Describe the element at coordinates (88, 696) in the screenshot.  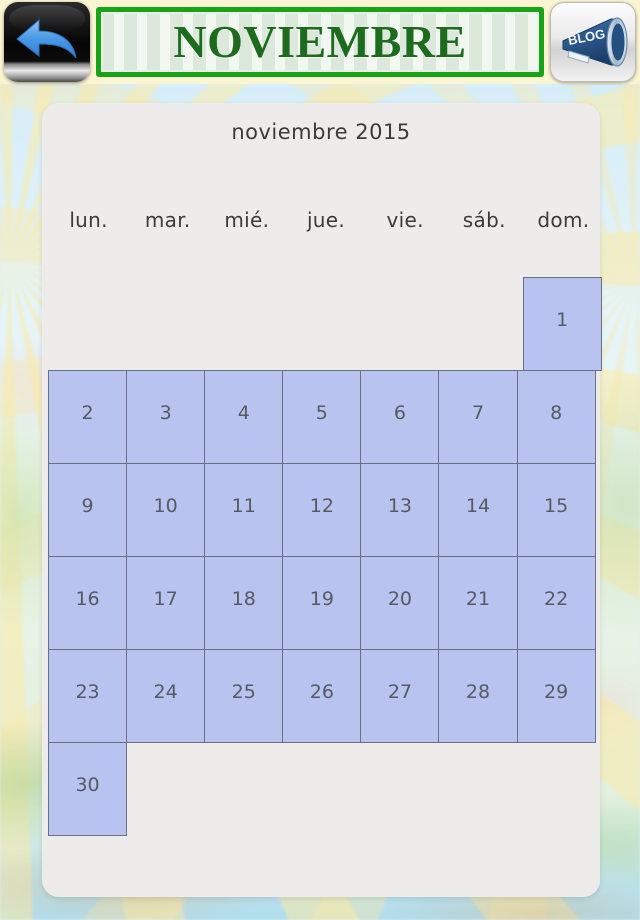
I see `calendar-day-cell: 23` at that location.